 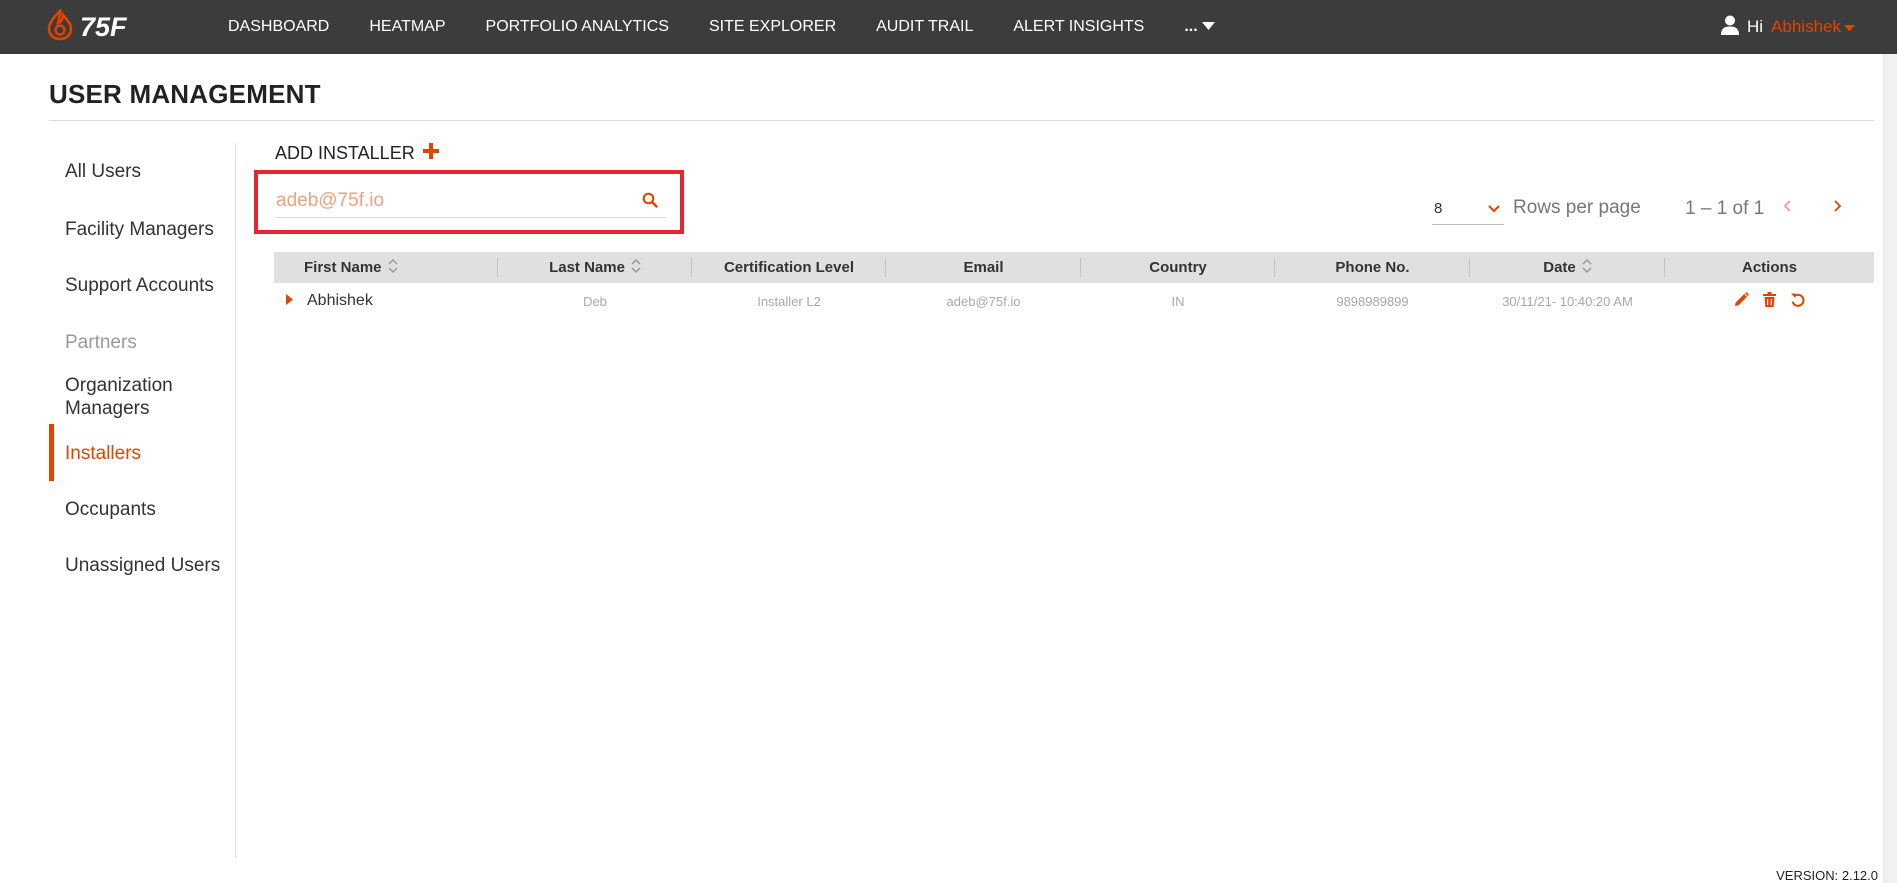 What do you see at coordinates (386, 301) in the screenshot?
I see `cell-first-name: Abhishek` at bounding box center [386, 301].